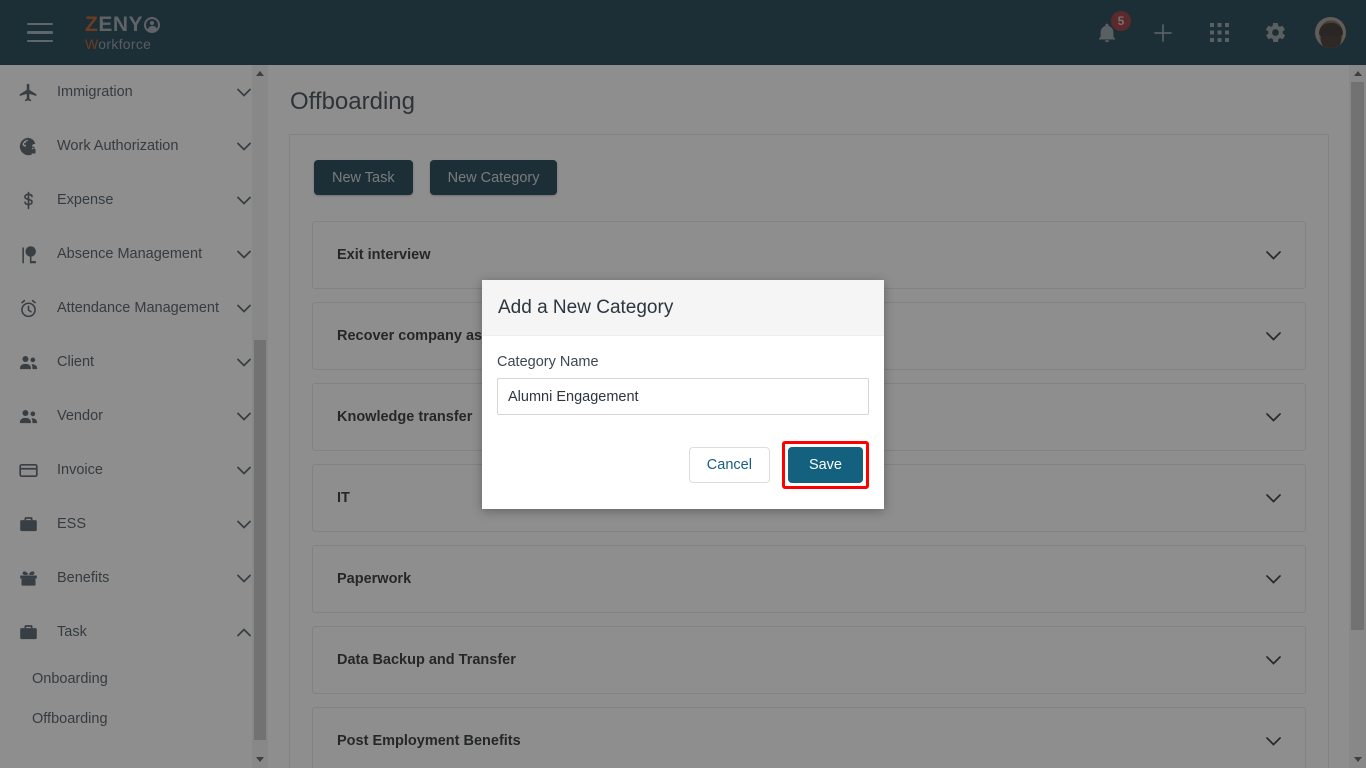 This screenshot has height=768, width=1366. Describe the element at coordinates (729, 465) in the screenshot. I see `cancel-button: Cancel` at that location.